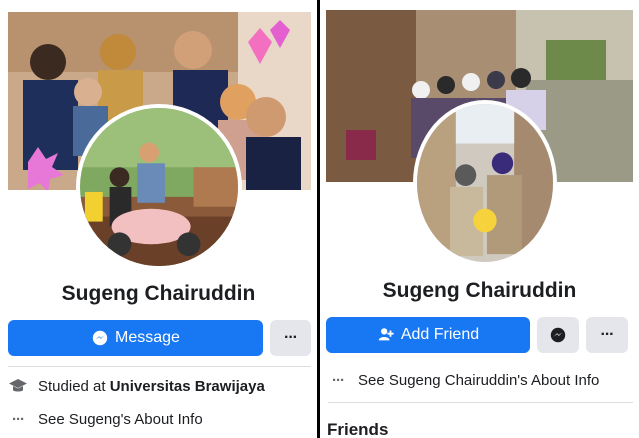 This screenshot has width=639, height=438. Describe the element at coordinates (74, 386) in the screenshot. I see `education-prefix: Studied at` at that location.